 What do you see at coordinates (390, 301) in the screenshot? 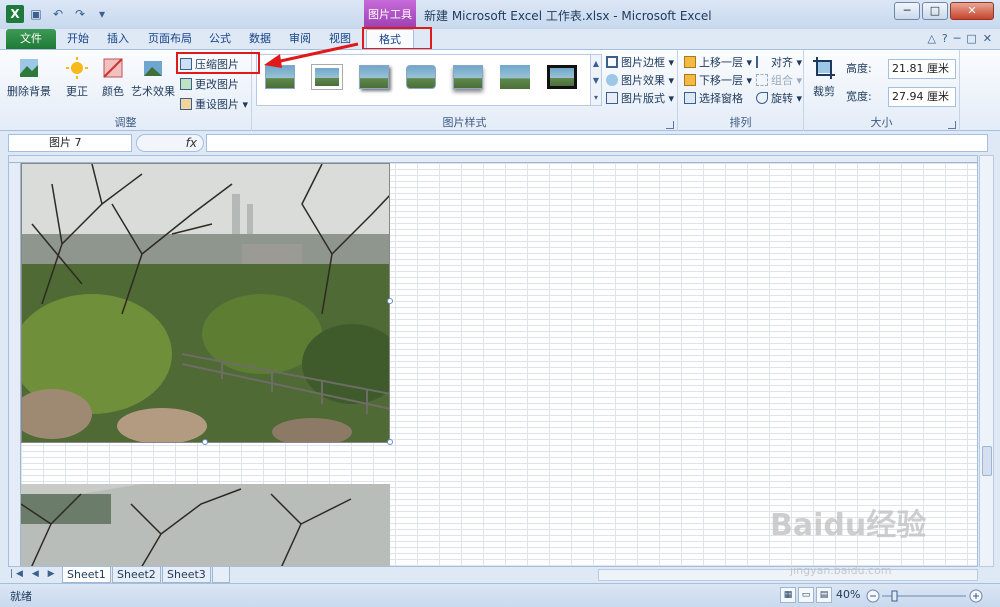
I see `resize-handle-right` at bounding box center [390, 301].